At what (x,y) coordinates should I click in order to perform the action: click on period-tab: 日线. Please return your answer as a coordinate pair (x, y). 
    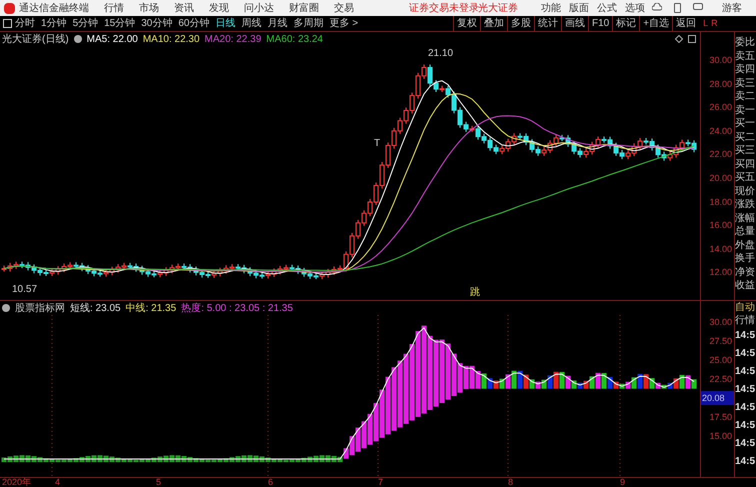
    Looking at the image, I should click on (226, 23).